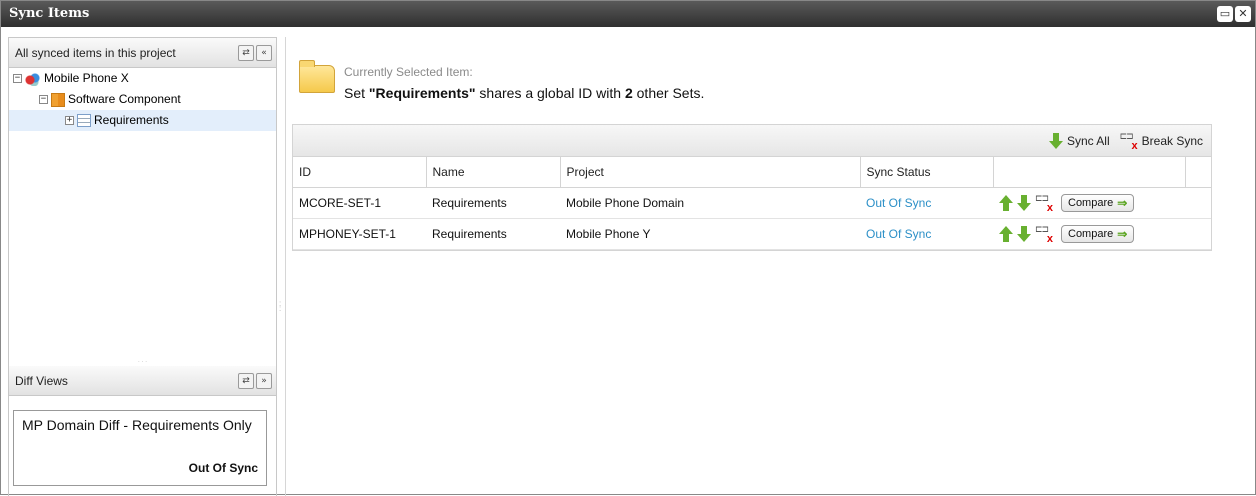 This screenshot has height=496, width=1256. I want to click on selection-set-name: "Requirements", so click(422, 93).